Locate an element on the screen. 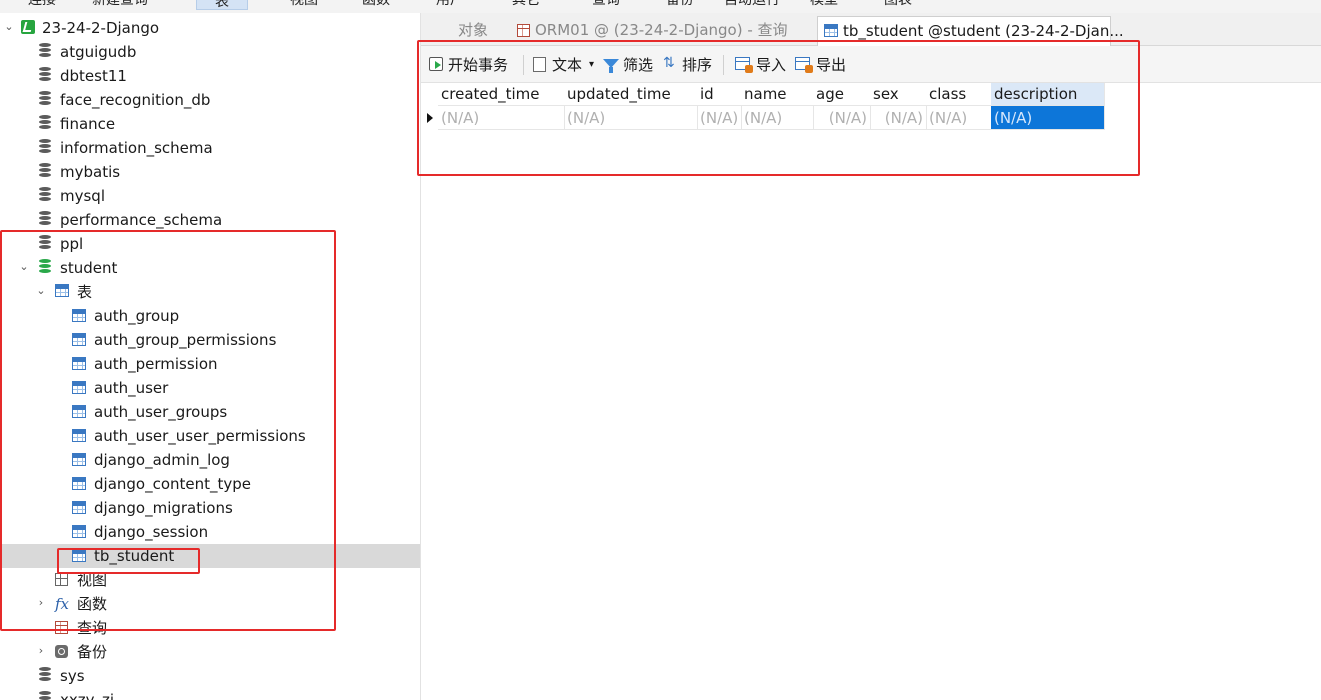  menu-query: 查询 is located at coordinates (606, 4).